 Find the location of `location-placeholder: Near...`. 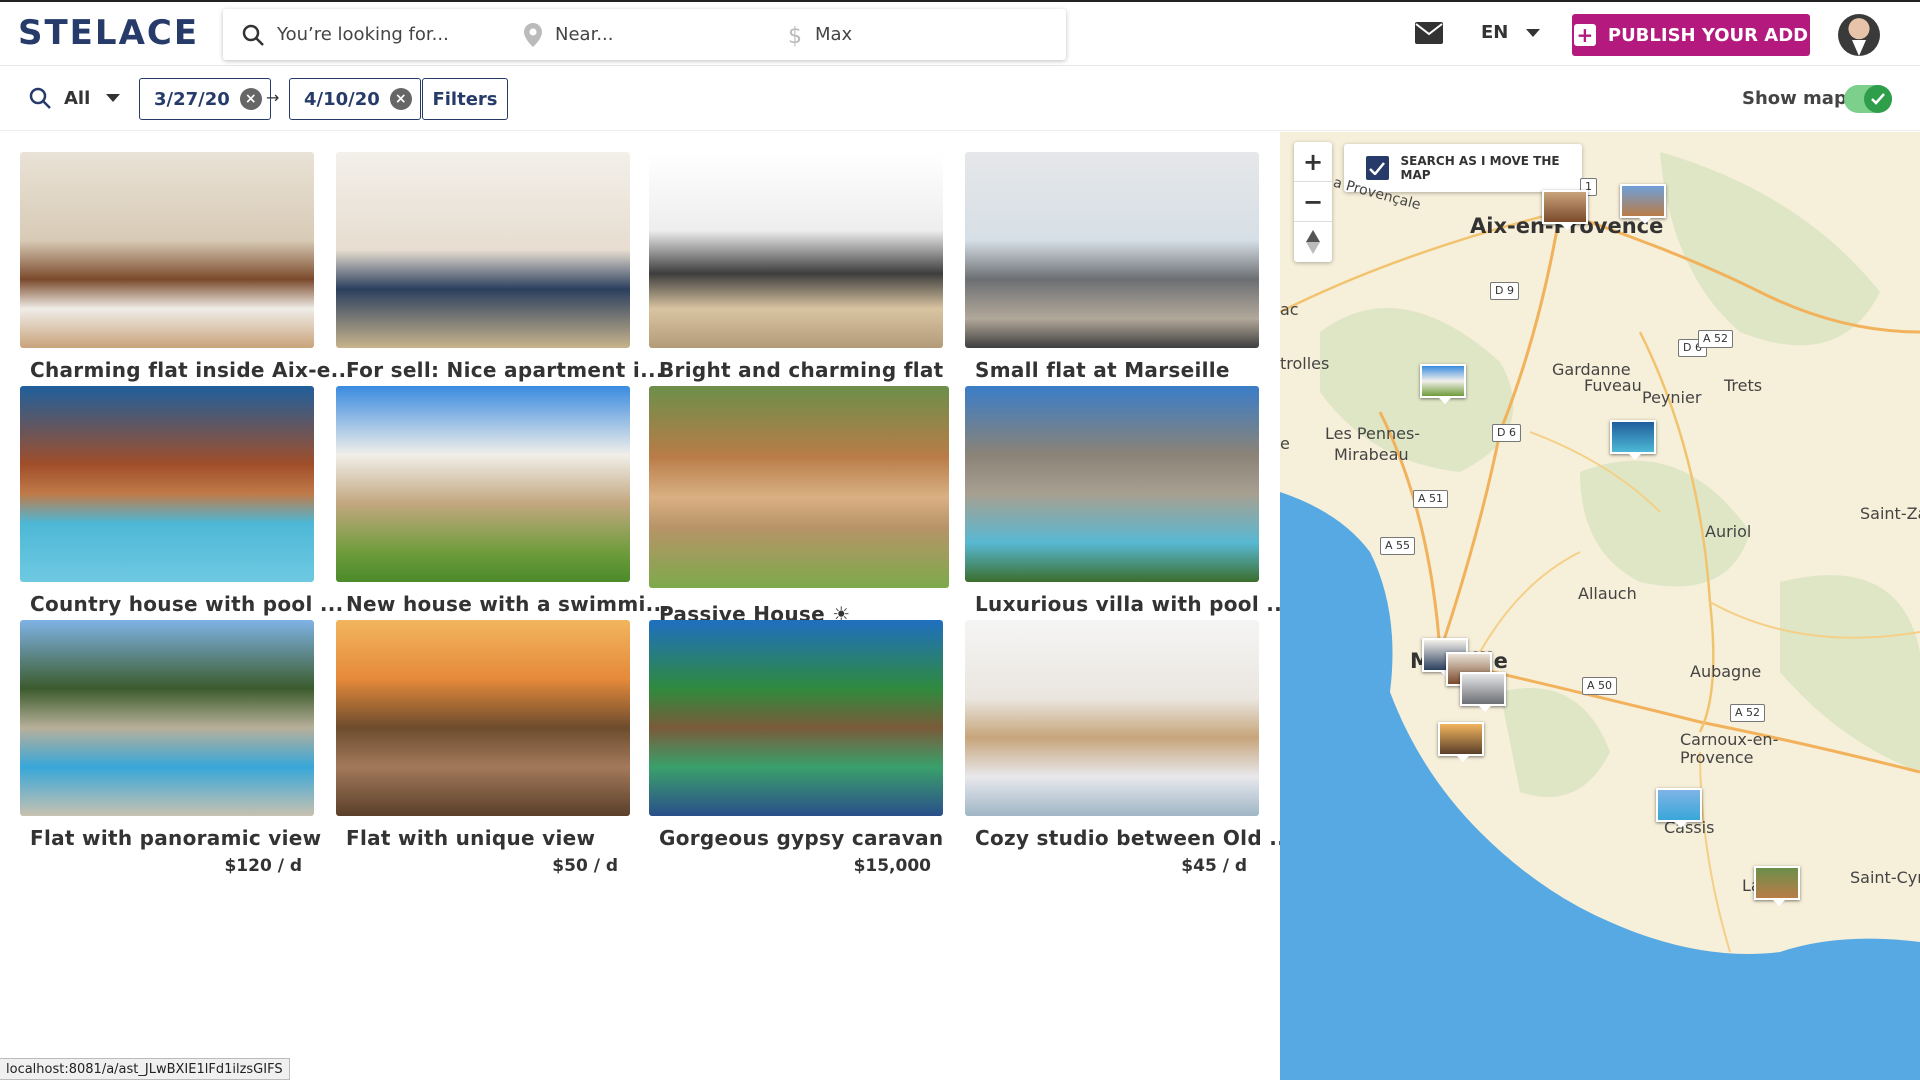

location-placeholder: Near... is located at coordinates (584, 34).